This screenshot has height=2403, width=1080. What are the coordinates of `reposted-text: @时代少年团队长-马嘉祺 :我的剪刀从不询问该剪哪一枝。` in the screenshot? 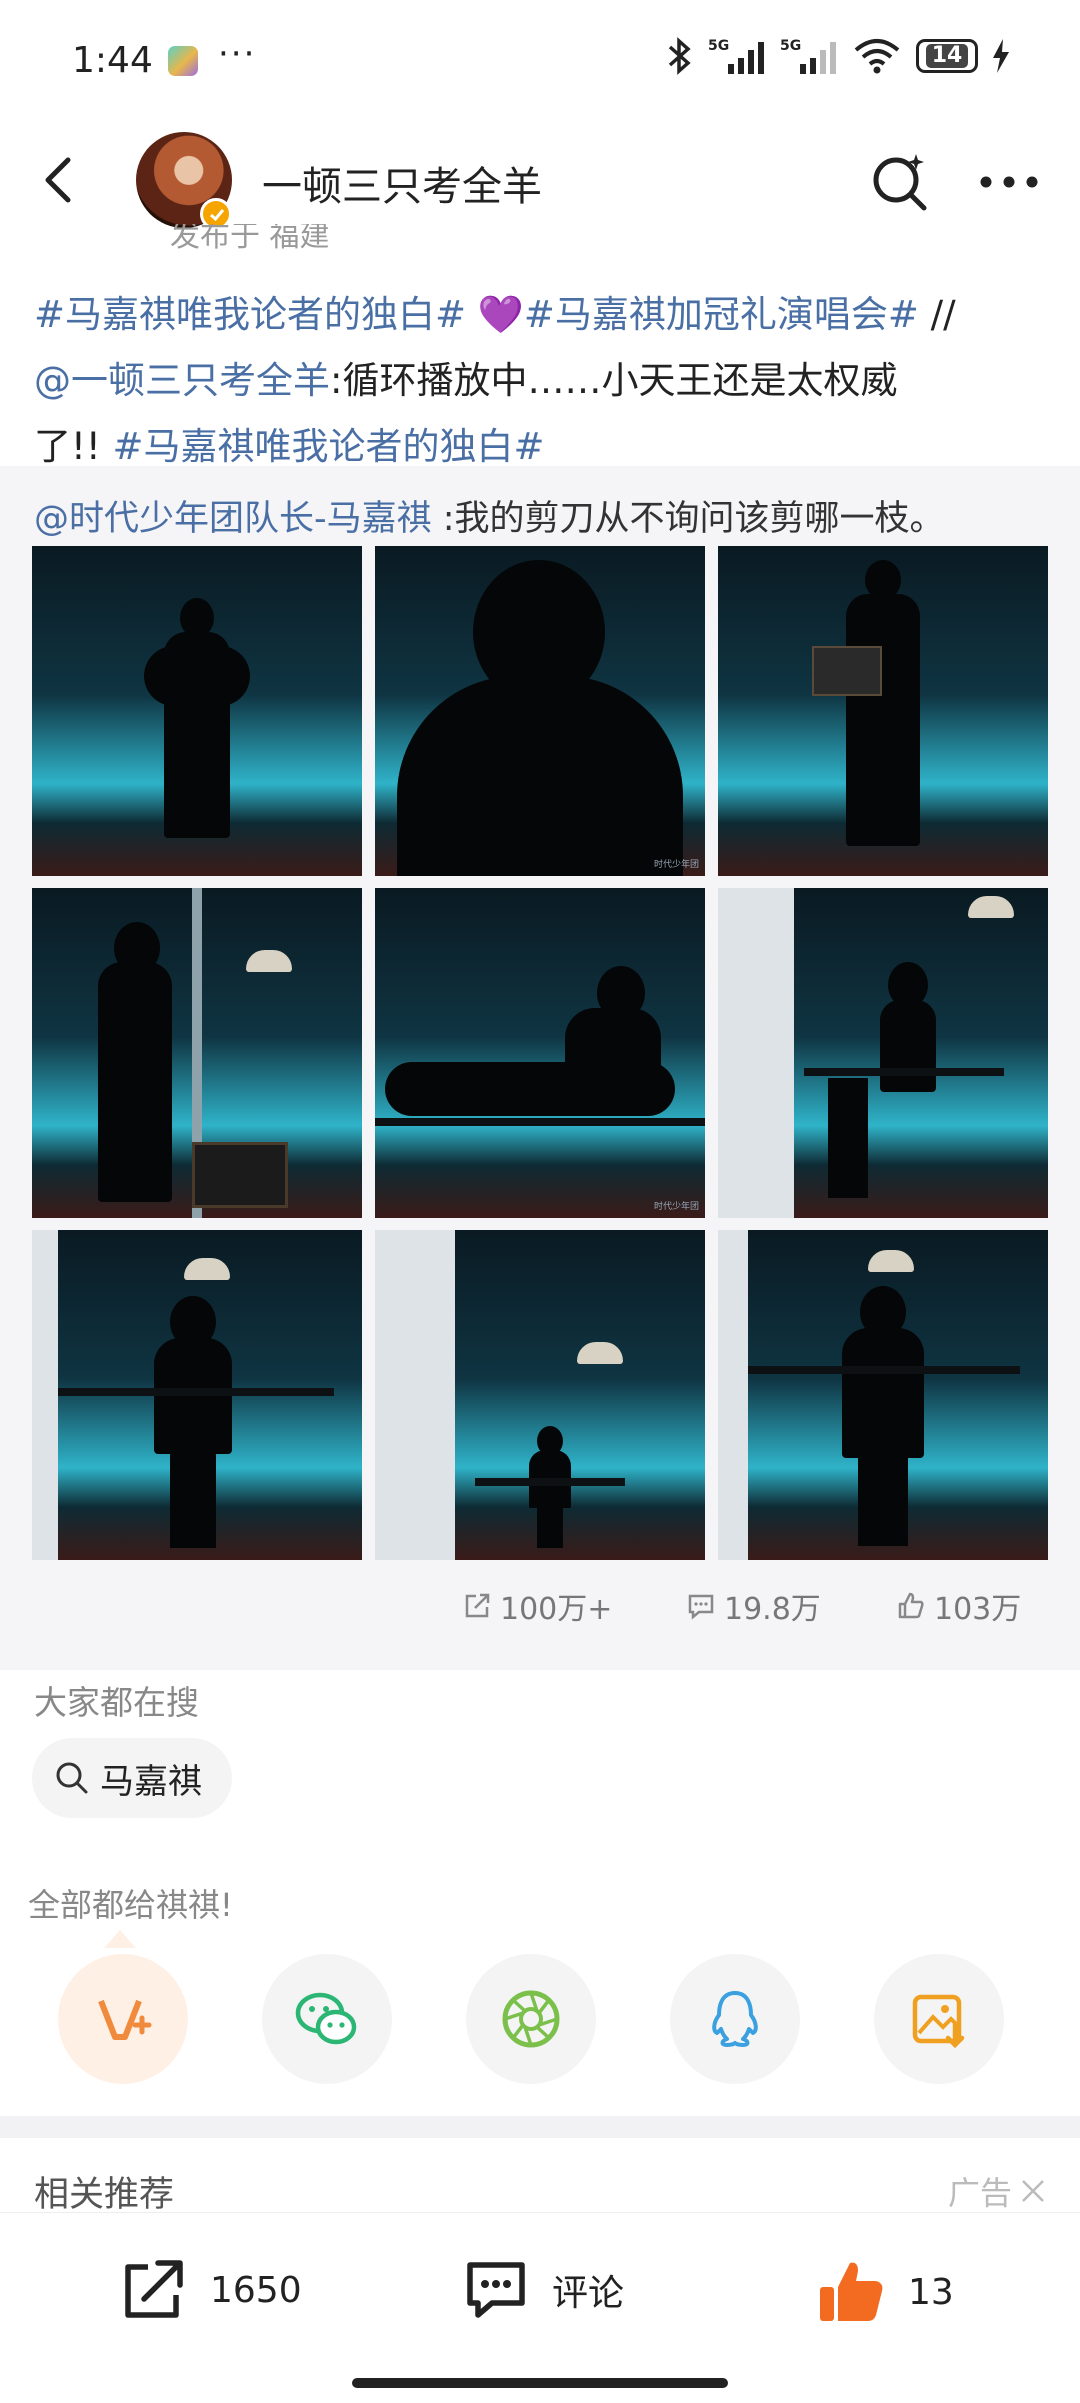 It's located at (489, 515).